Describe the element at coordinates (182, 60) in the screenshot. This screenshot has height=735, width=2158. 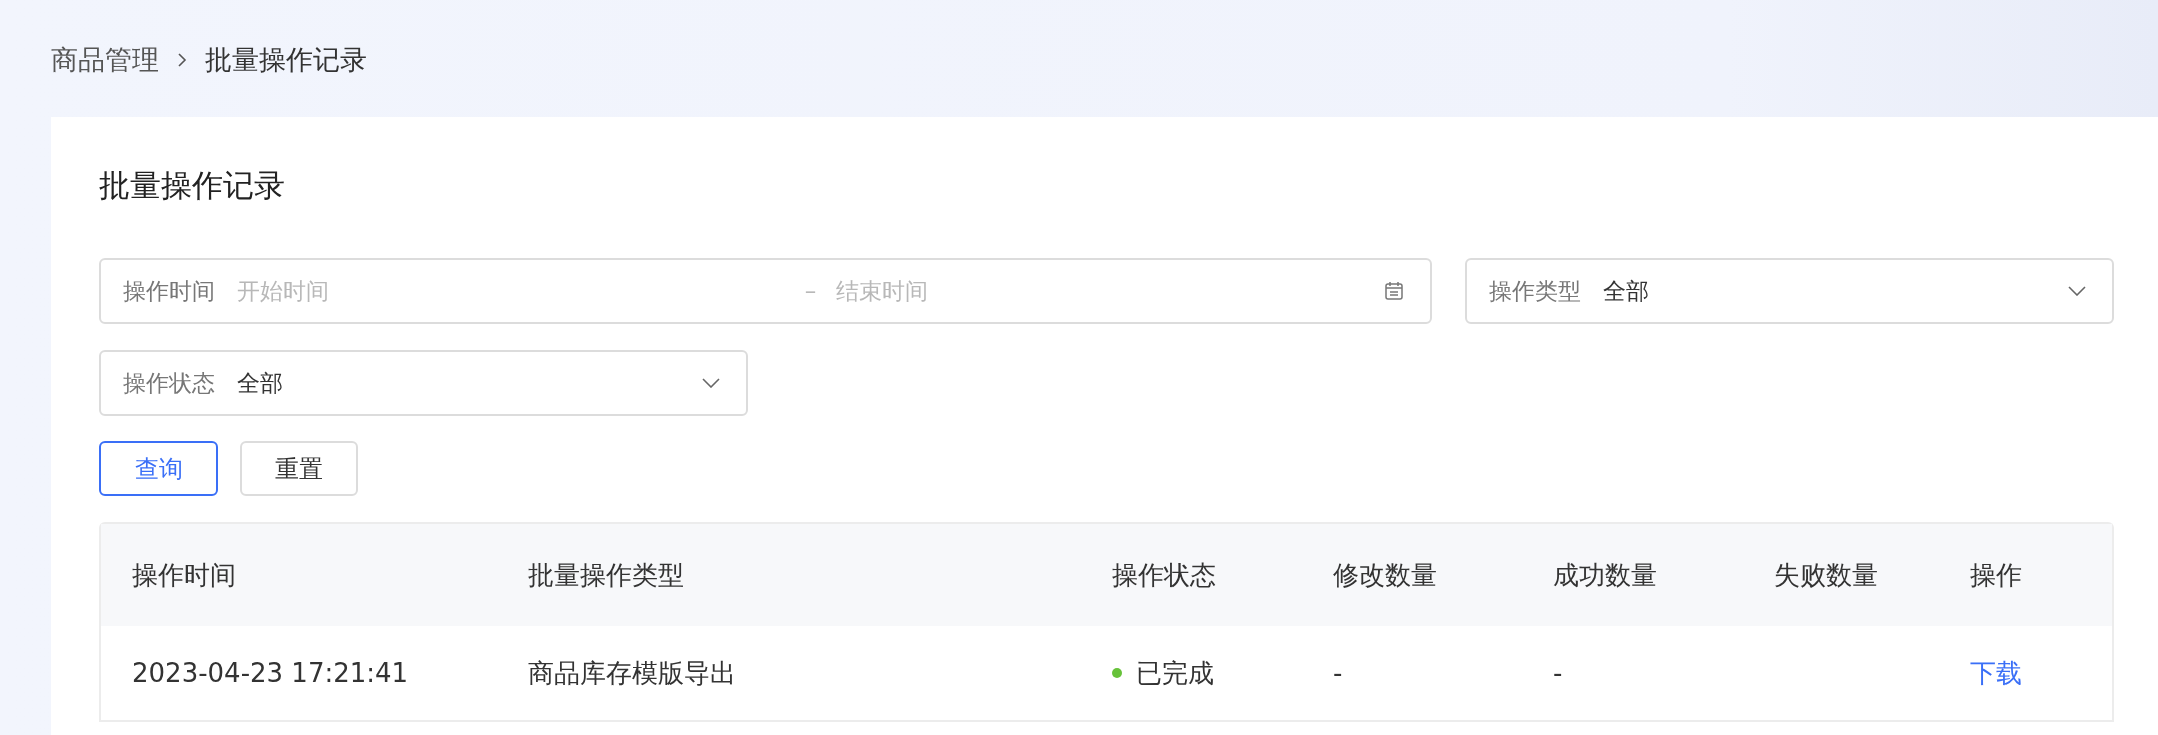
I see `chevron-right-icon` at that location.